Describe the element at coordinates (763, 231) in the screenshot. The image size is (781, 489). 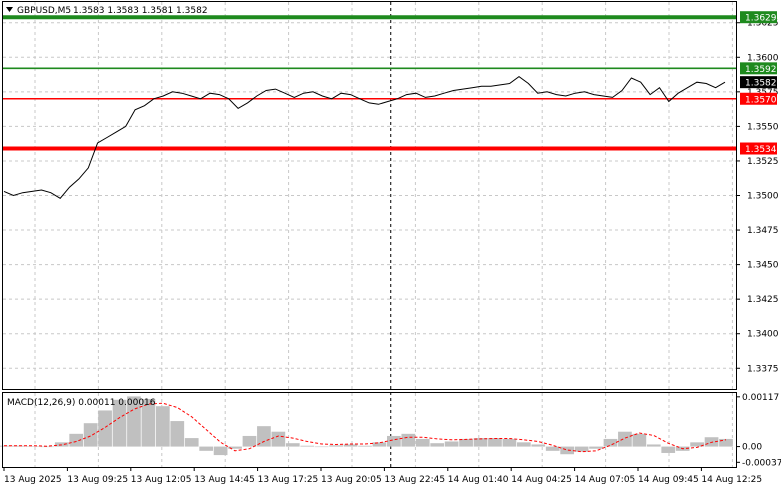
I see `price-tick-label: 1.3475` at that location.